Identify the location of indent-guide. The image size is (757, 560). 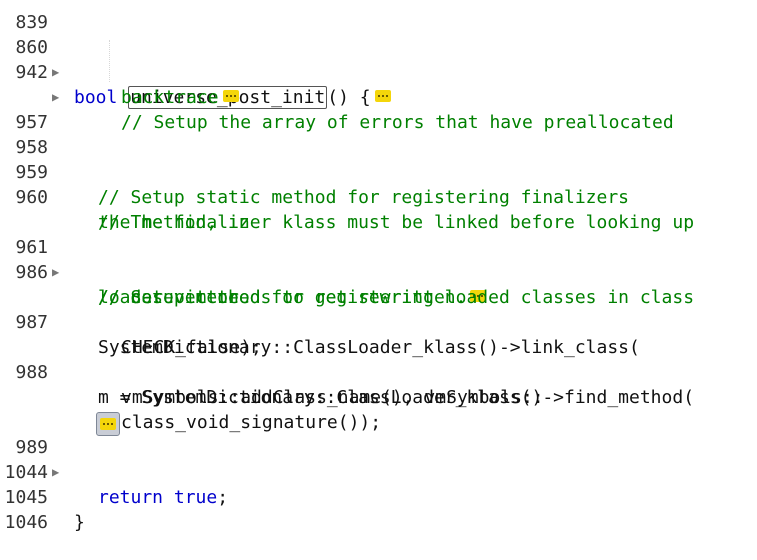
(109, 61).